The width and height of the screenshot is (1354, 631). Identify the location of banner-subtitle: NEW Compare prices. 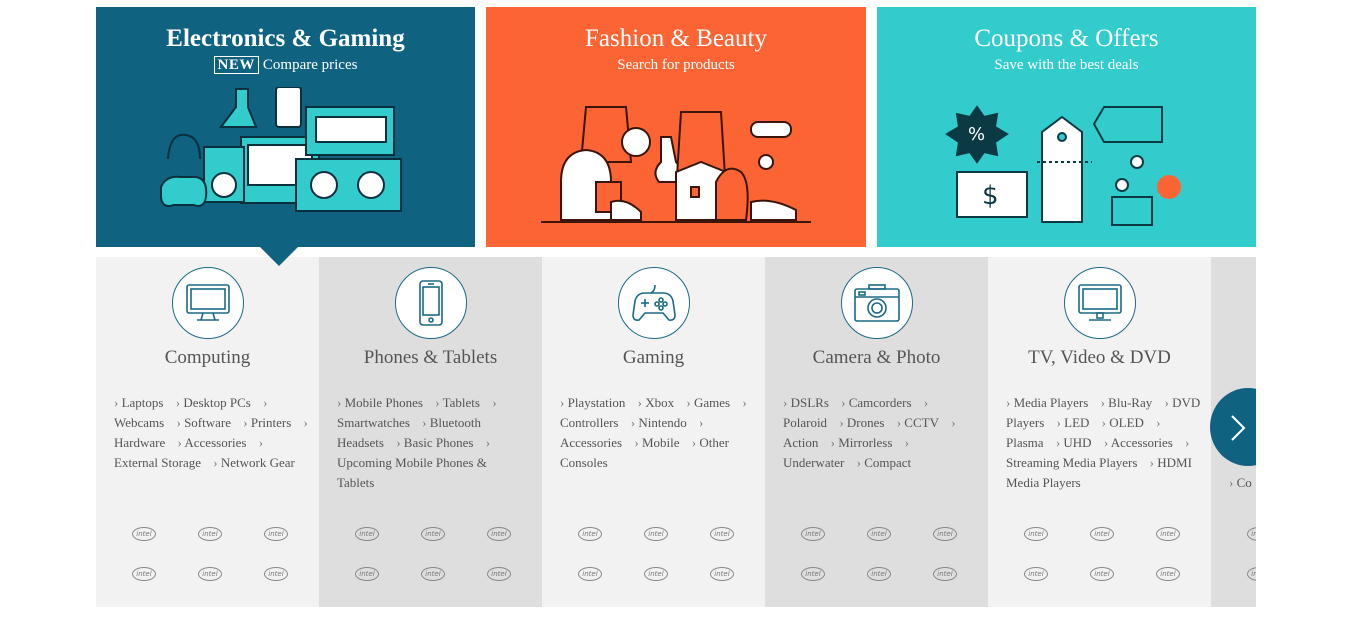
(285, 65).